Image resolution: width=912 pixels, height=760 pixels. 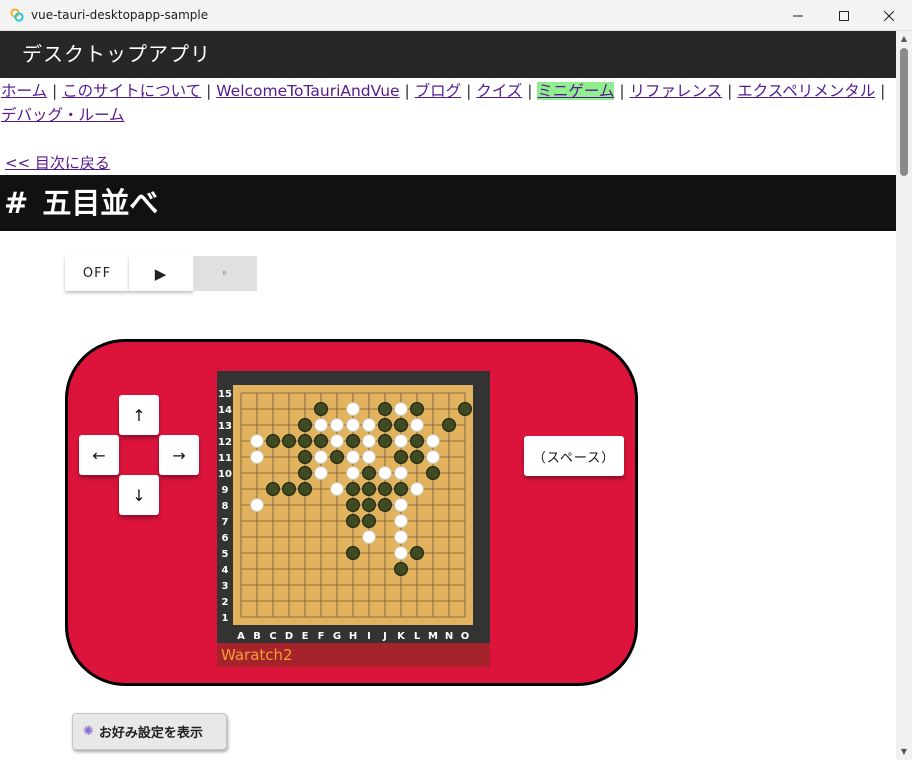 What do you see at coordinates (456, 15) in the screenshot?
I see `window-titlebar: vue-tauri-desktopapp-sample` at bounding box center [456, 15].